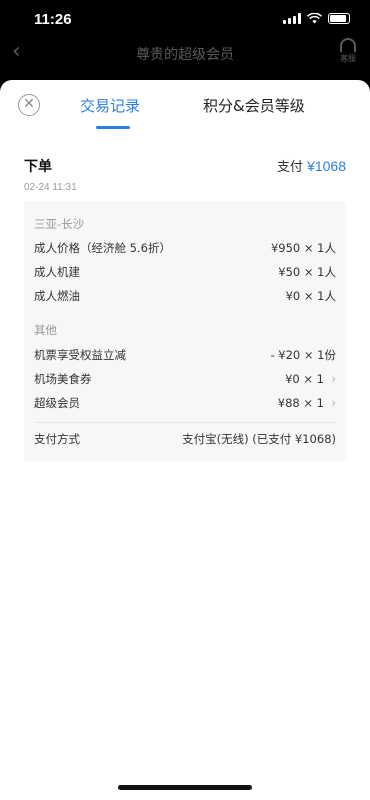  I want to click on route-section-header: 三亚-长沙, so click(59, 224).